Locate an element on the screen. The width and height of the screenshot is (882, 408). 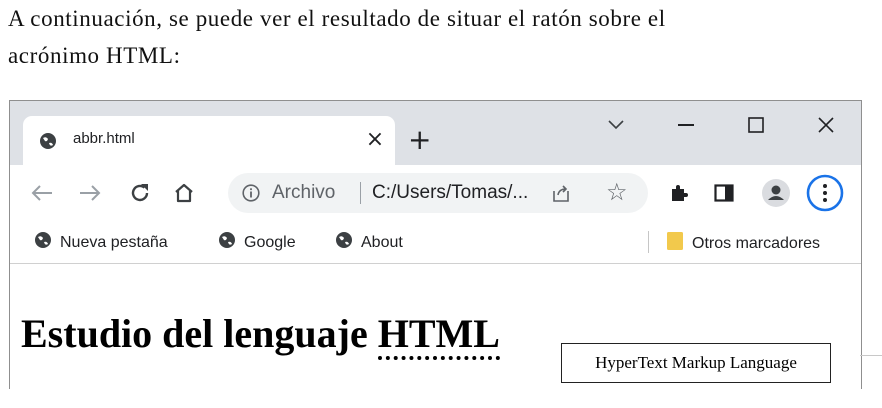
bookmarks-divider is located at coordinates (648, 242).